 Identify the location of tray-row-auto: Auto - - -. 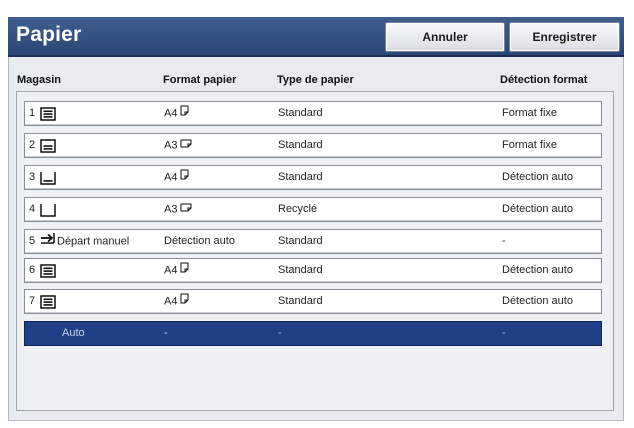
(313, 333).